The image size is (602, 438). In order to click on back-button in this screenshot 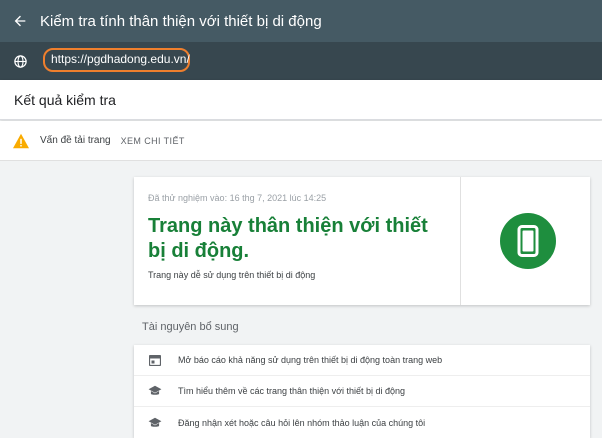, I will do `click(20, 21)`.